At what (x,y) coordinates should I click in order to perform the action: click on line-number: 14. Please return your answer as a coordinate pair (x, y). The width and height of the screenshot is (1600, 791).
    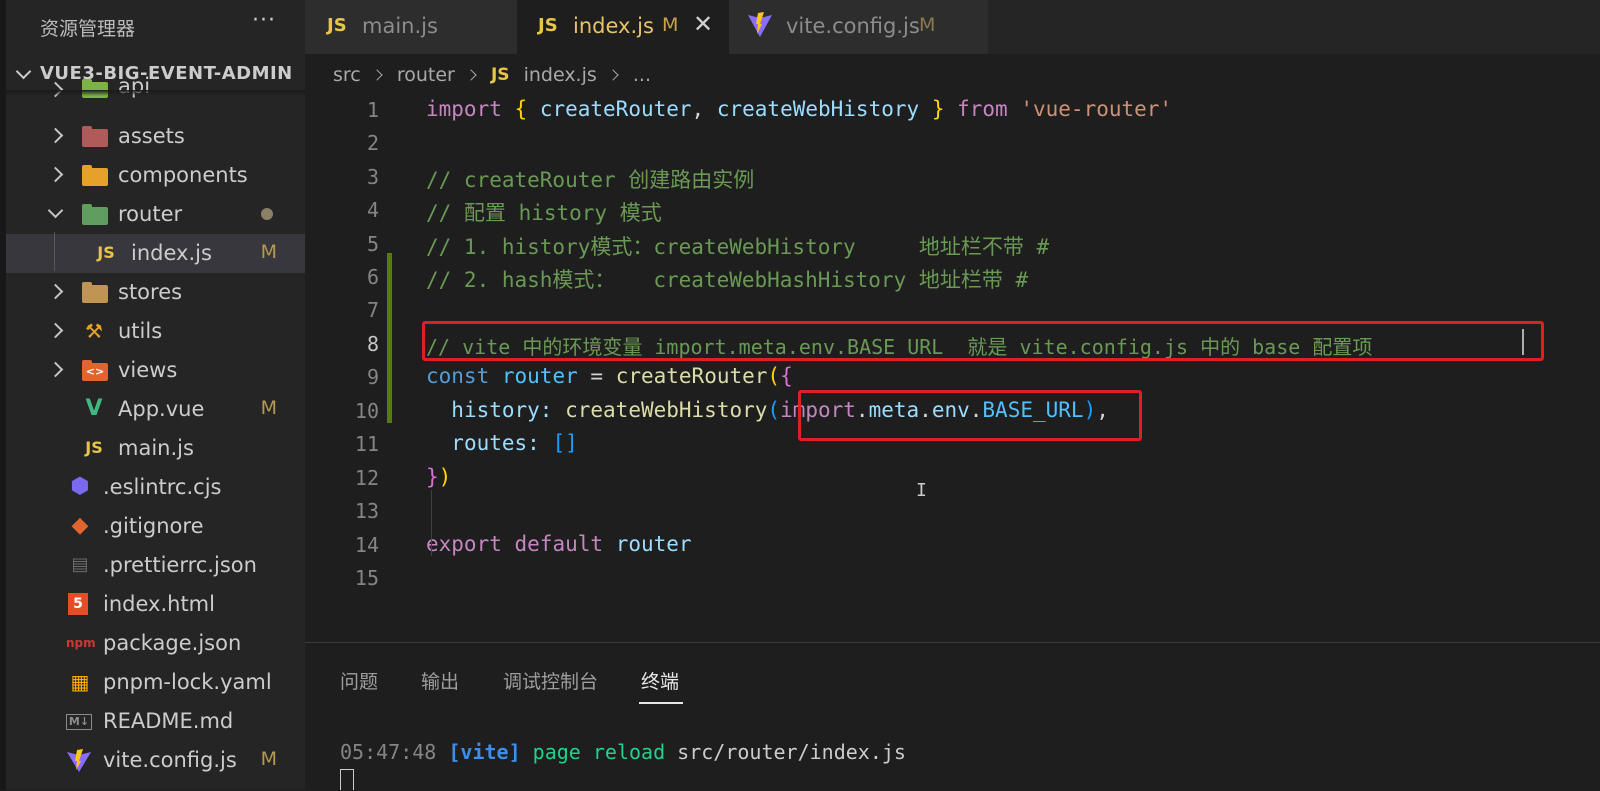
    Looking at the image, I should click on (366, 545).